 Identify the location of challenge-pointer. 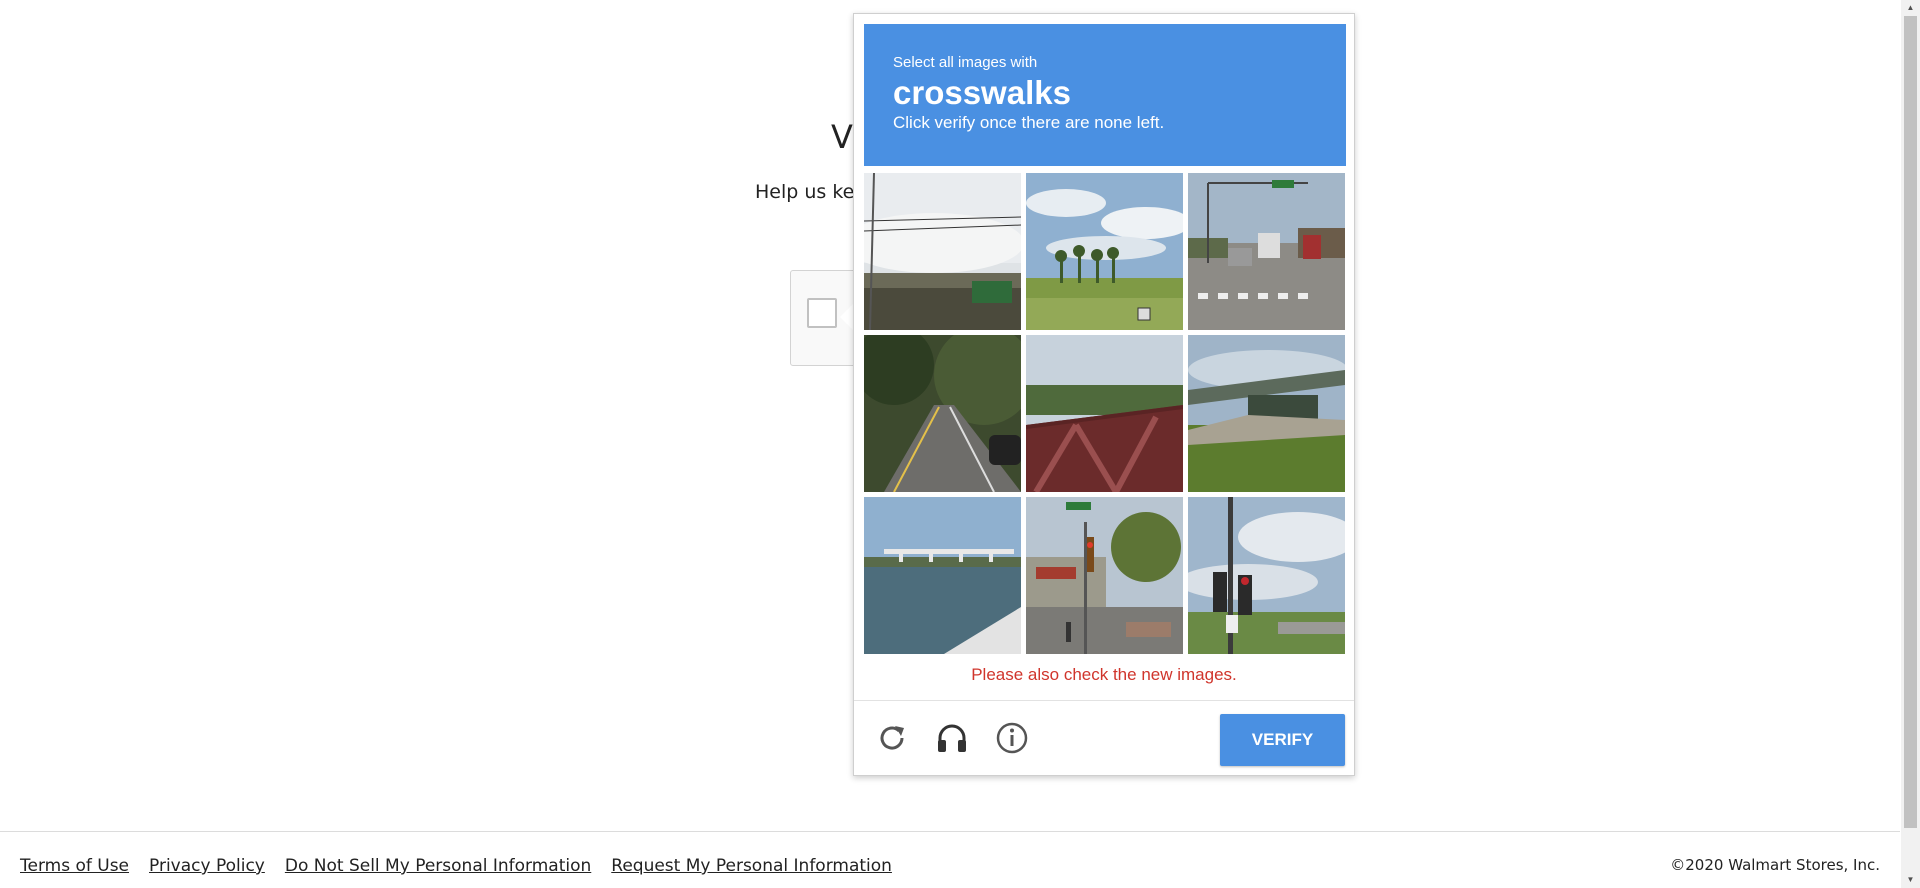
(847, 317).